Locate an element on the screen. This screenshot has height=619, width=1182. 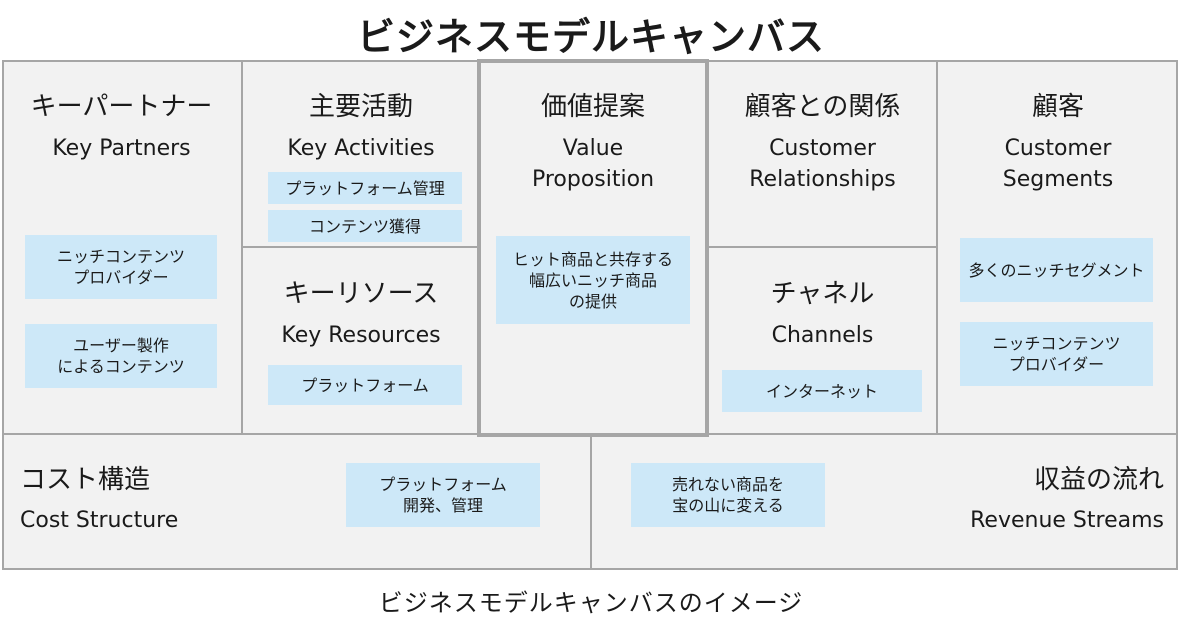
key-partners-title-jp: キーパートナー is located at coordinates (121, 107).